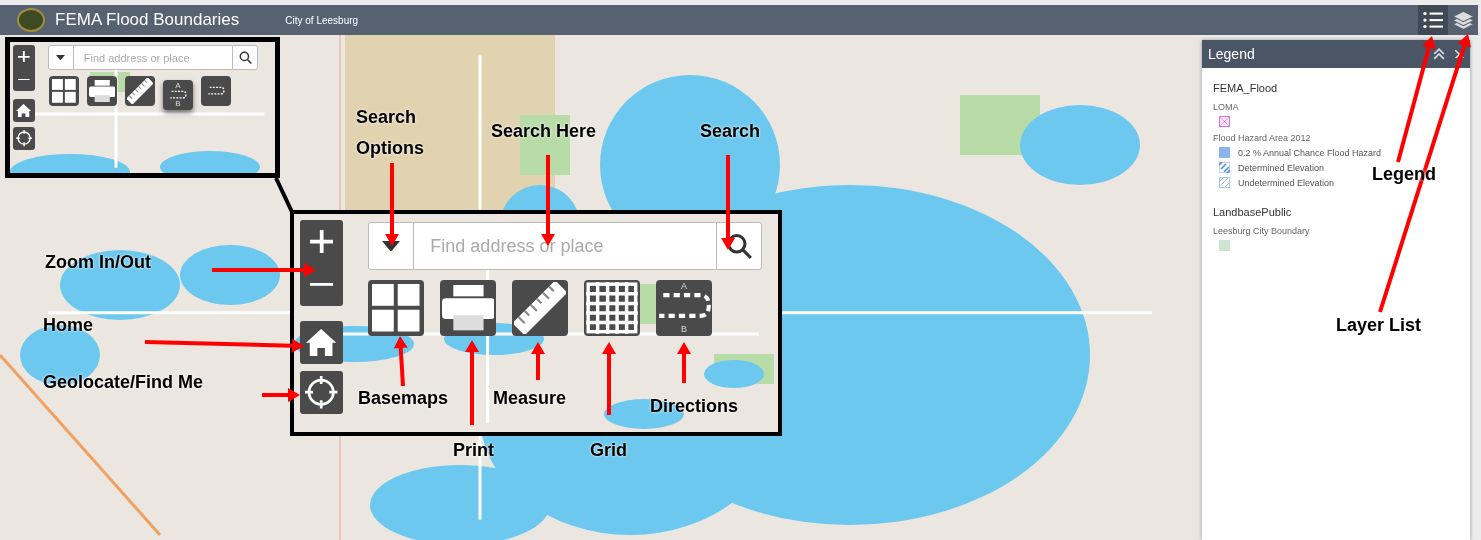  I want to click on legend-item-label: Undetermined Elevation, so click(1286, 182).